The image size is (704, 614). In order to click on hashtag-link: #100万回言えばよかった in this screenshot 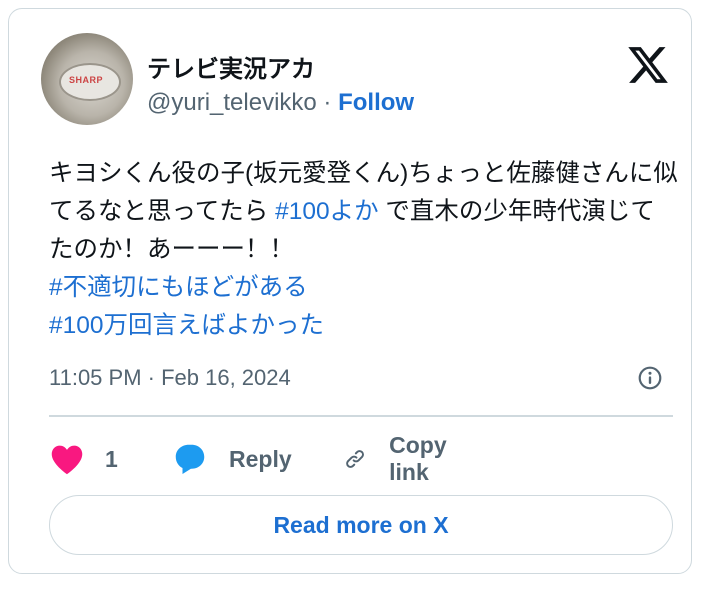, I will do `click(186, 325)`.